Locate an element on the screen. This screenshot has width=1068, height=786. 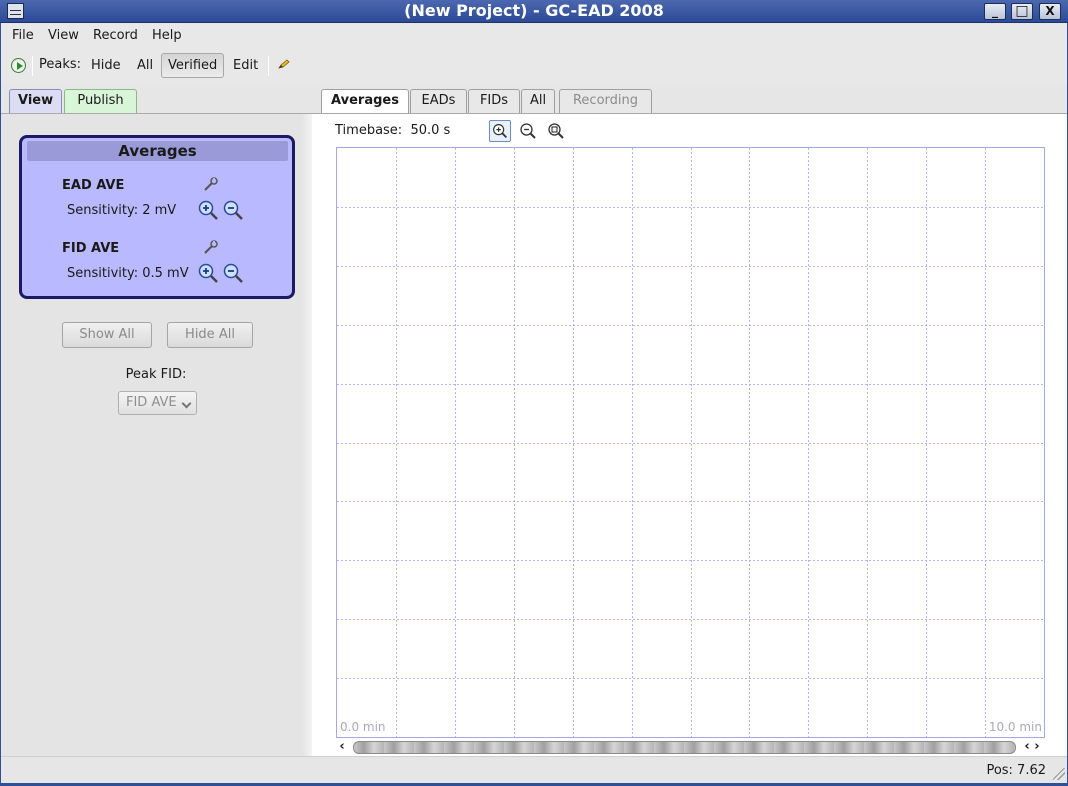
title-bar: (New Project) - GC-EAD 2008 _ □ X is located at coordinates (534, 11).